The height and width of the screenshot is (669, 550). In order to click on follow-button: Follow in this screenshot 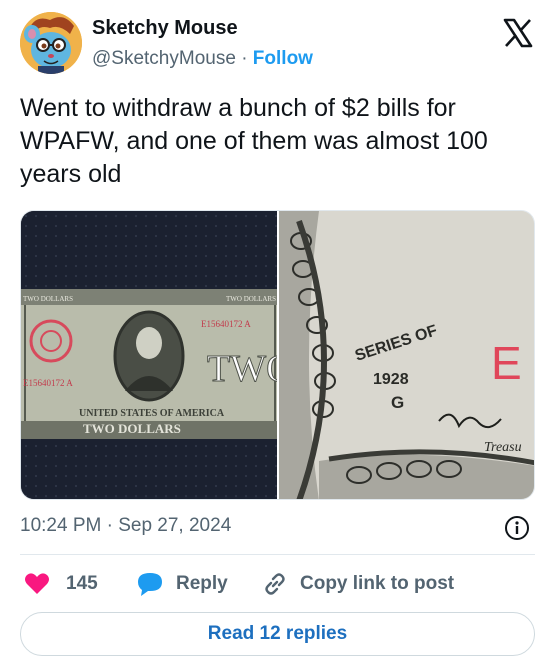, I will do `click(283, 58)`.